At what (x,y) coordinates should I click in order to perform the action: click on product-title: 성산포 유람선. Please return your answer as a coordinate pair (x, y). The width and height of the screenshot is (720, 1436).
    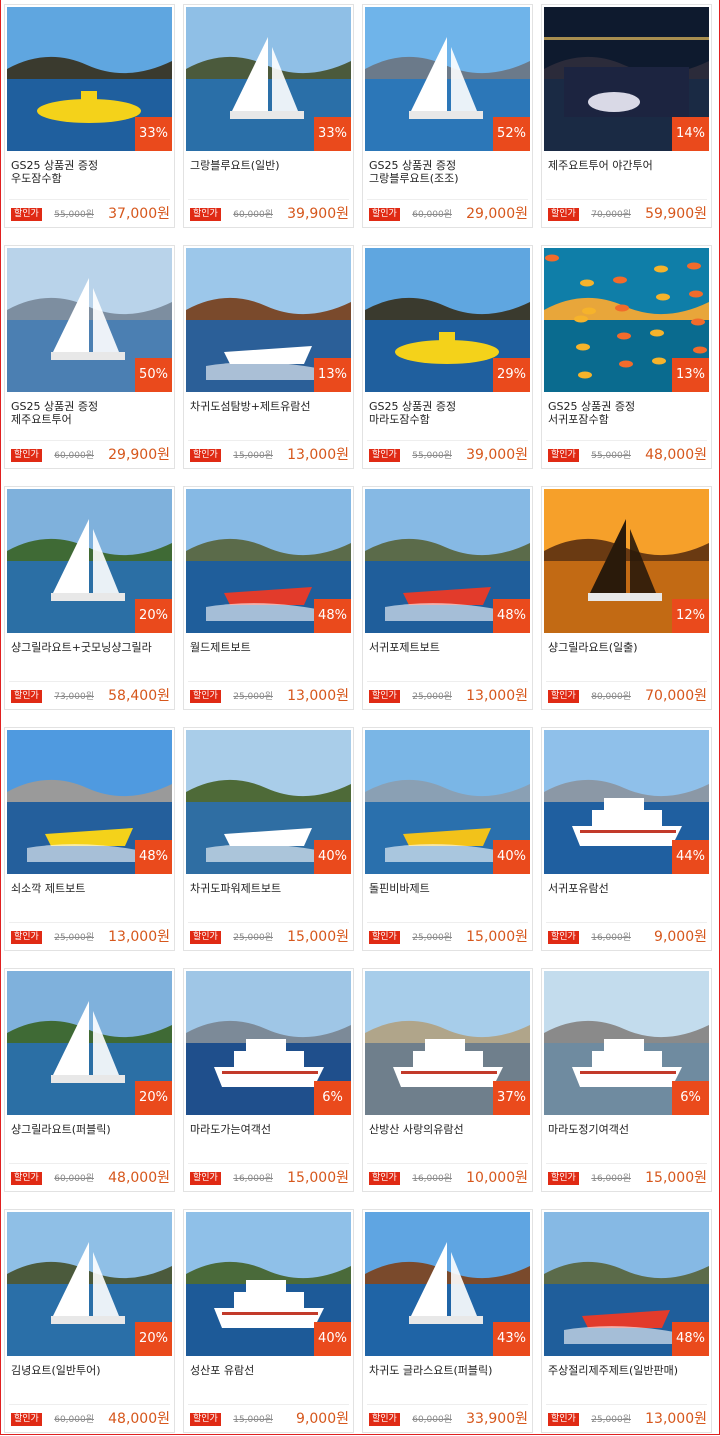
    Looking at the image, I should click on (269, 1382).